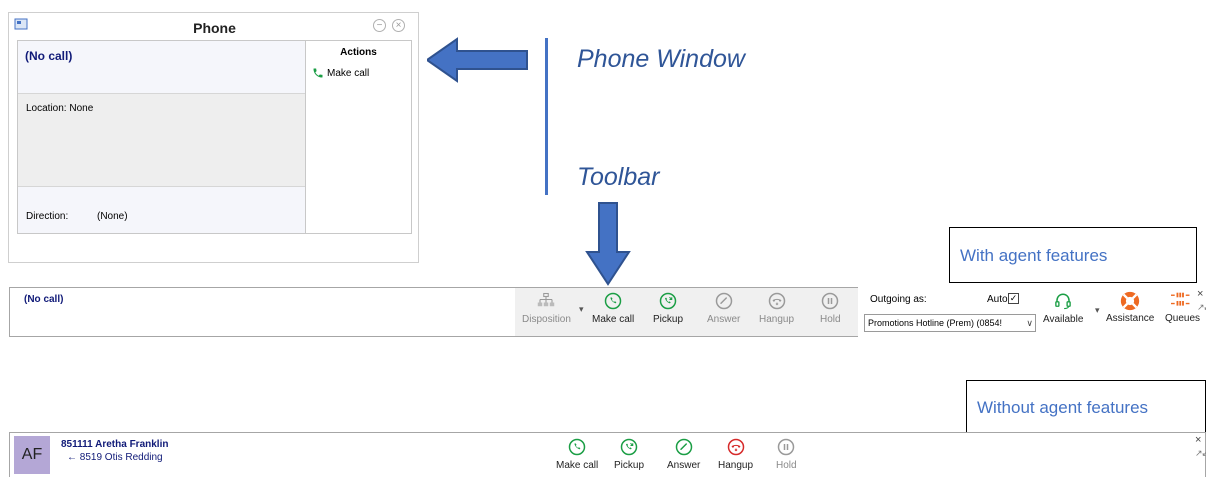 The width and height of the screenshot is (1206, 477). I want to click on chevron-down-icon: ∨, so click(1029, 323).